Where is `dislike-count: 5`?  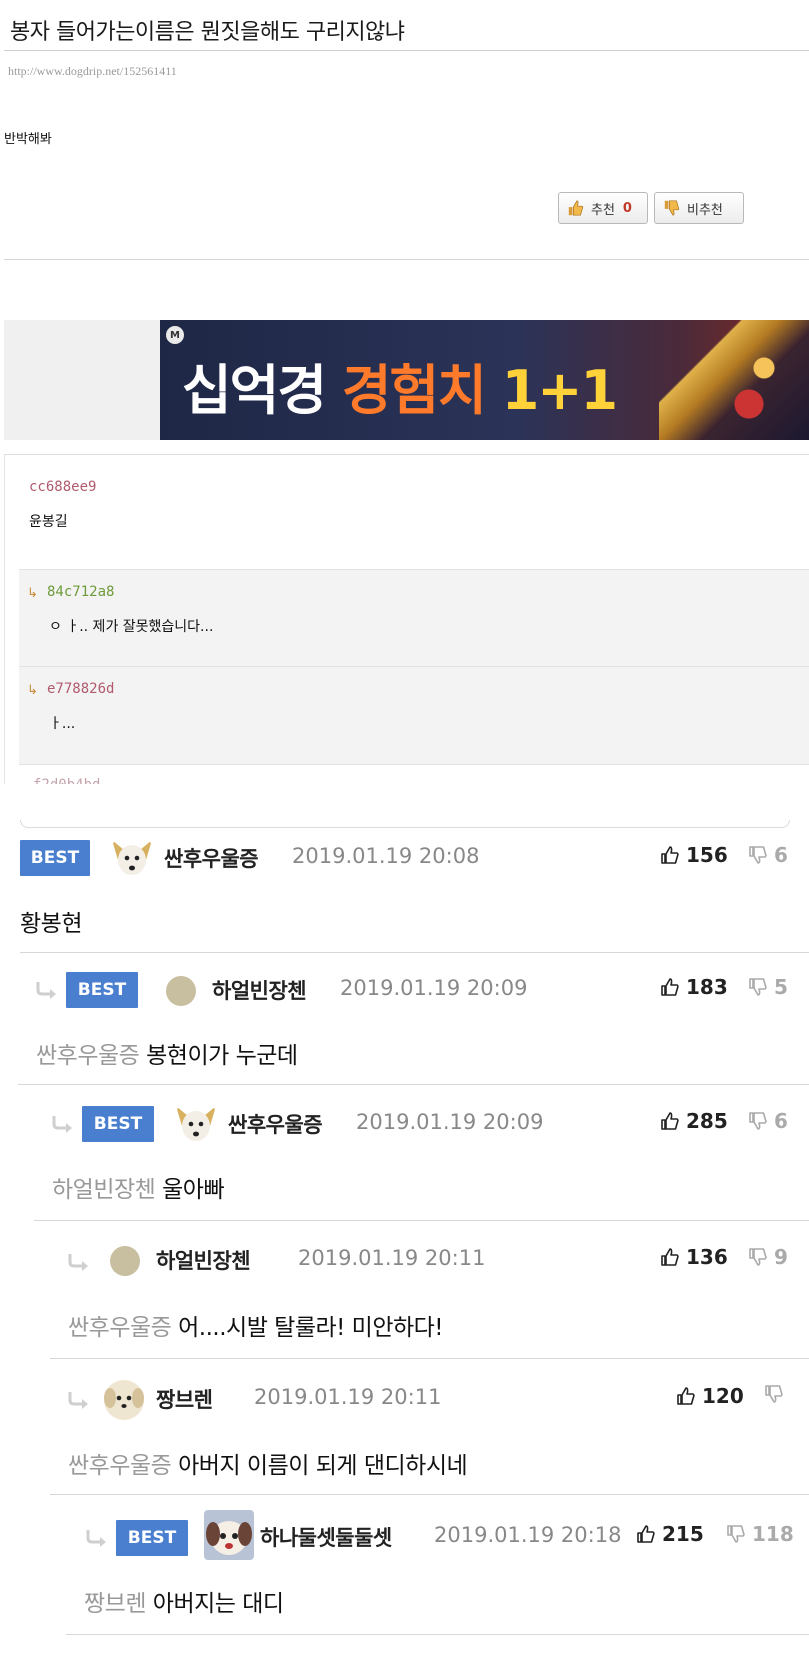 dislike-count: 5 is located at coordinates (781, 987).